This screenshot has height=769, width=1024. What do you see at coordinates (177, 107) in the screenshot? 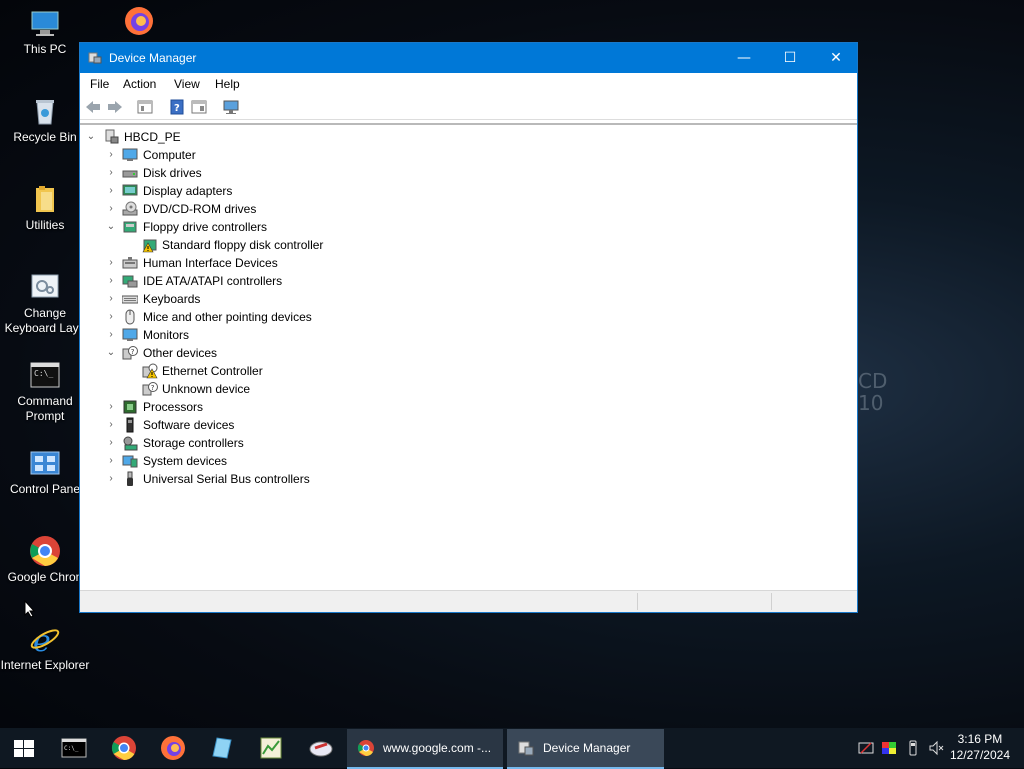
I see `help-icon: ?` at bounding box center [177, 107].